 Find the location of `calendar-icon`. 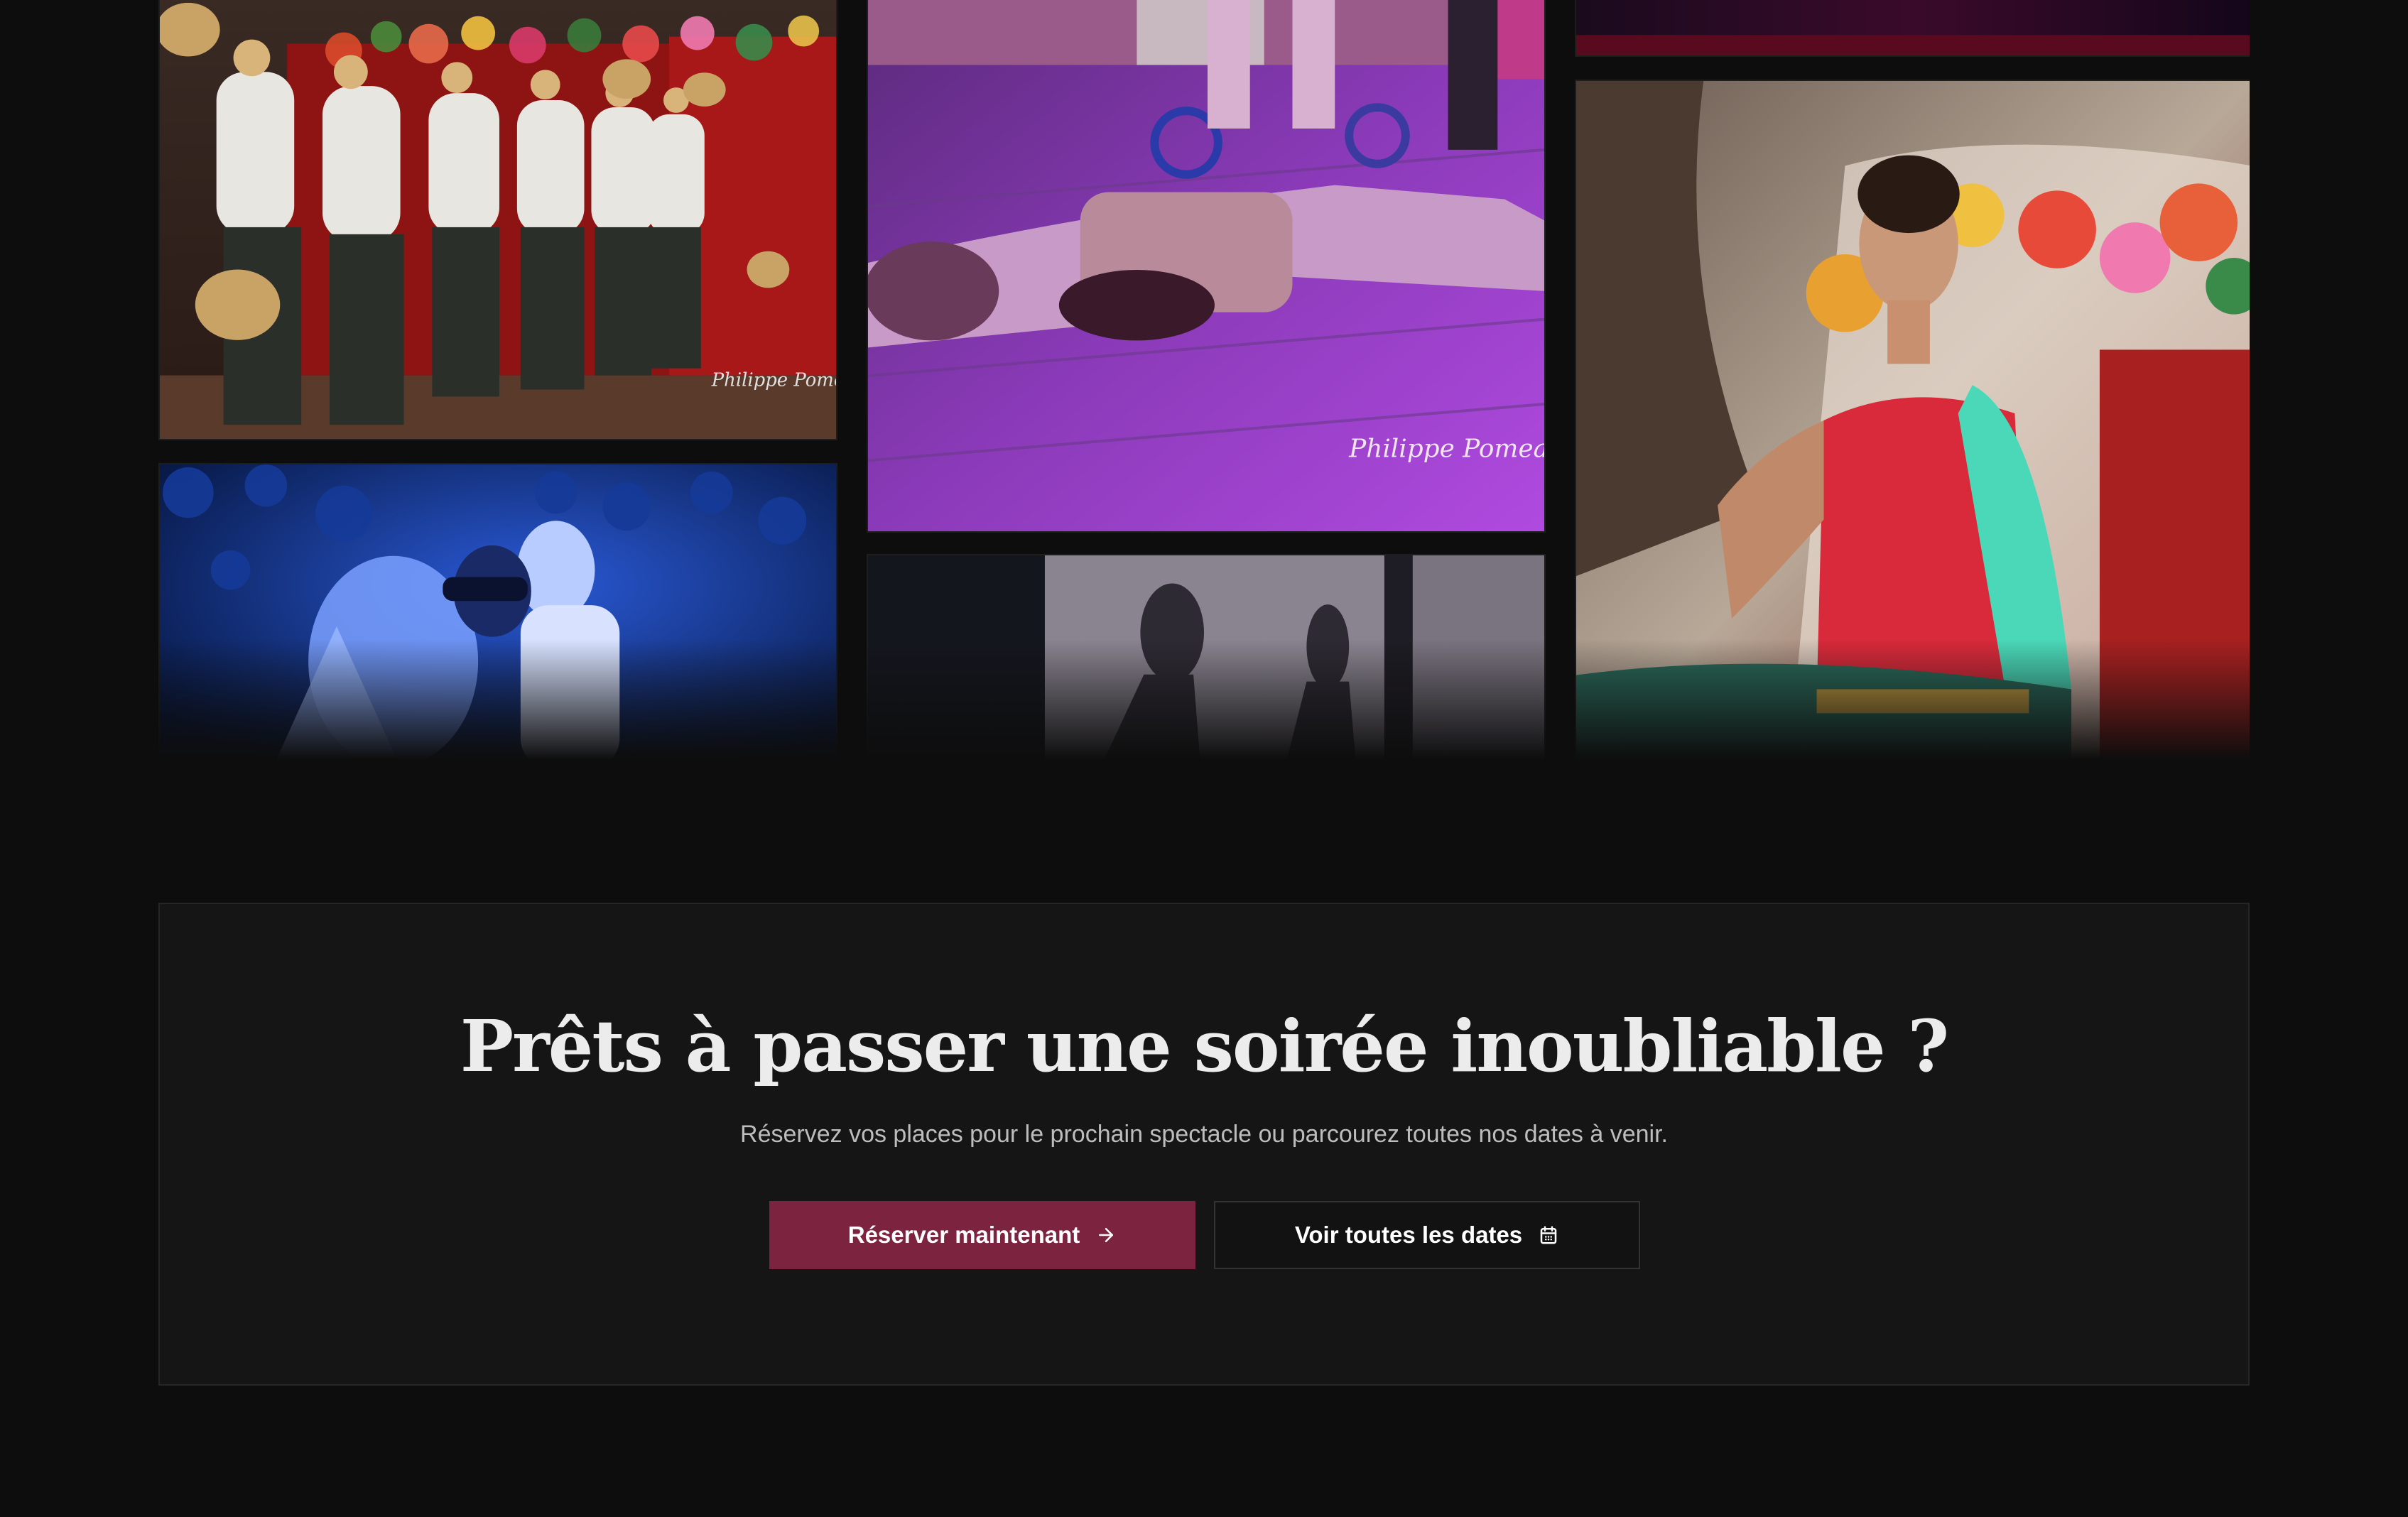

calendar-icon is located at coordinates (1549, 1235).